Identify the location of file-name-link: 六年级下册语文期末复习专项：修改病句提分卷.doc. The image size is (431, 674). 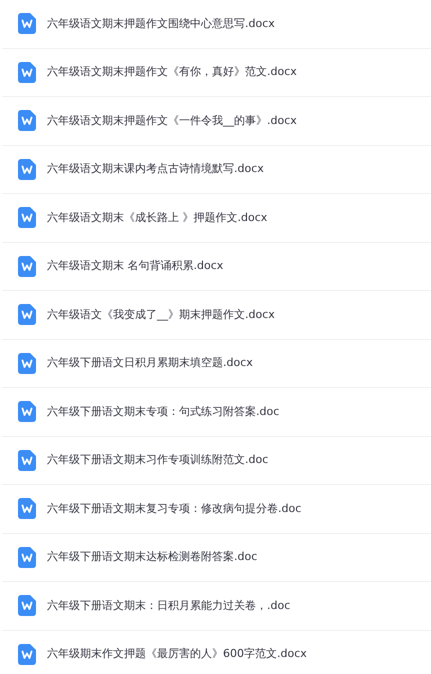
(174, 508).